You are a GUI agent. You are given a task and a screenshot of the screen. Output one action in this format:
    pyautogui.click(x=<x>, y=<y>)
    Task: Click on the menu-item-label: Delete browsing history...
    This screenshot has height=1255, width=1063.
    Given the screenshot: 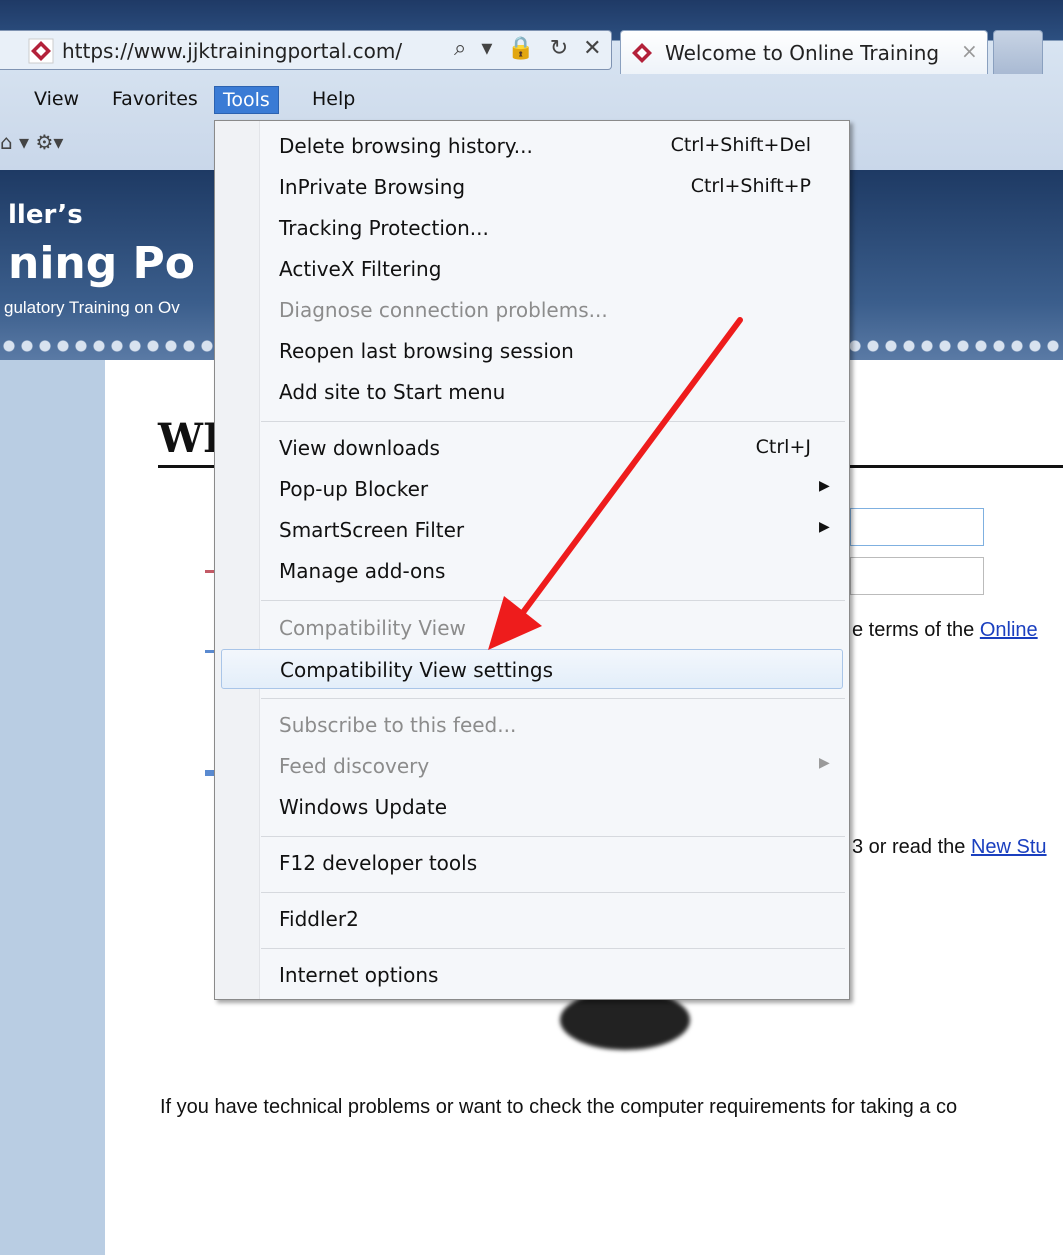 What is the action you would take?
    pyautogui.click(x=406, y=146)
    